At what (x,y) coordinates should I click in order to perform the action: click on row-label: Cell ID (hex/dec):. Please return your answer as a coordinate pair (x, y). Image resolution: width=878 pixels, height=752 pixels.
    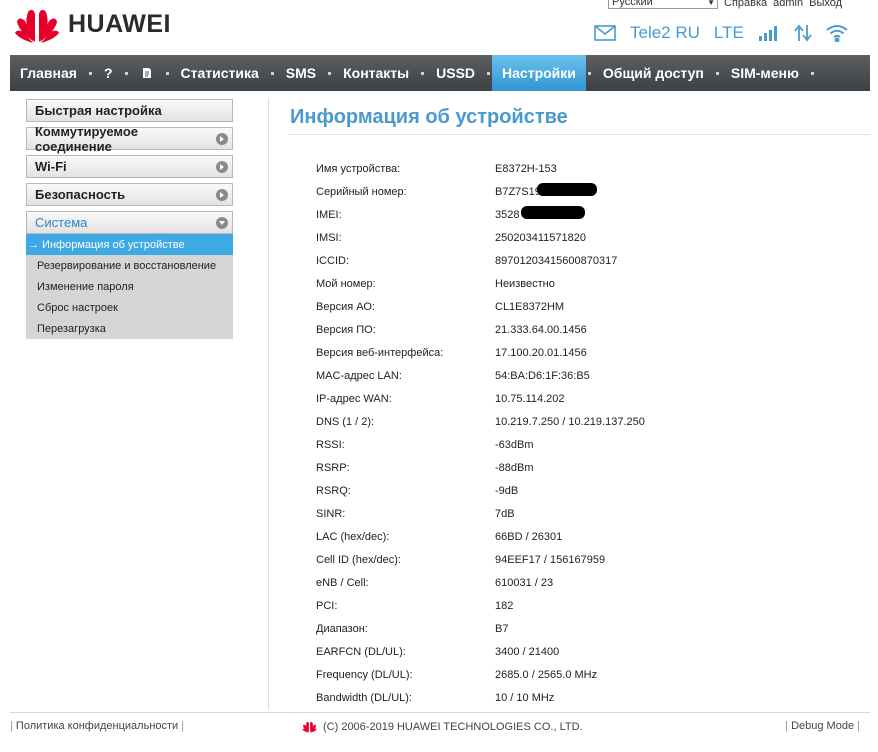
    Looking at the image, I should click on (358, 559).